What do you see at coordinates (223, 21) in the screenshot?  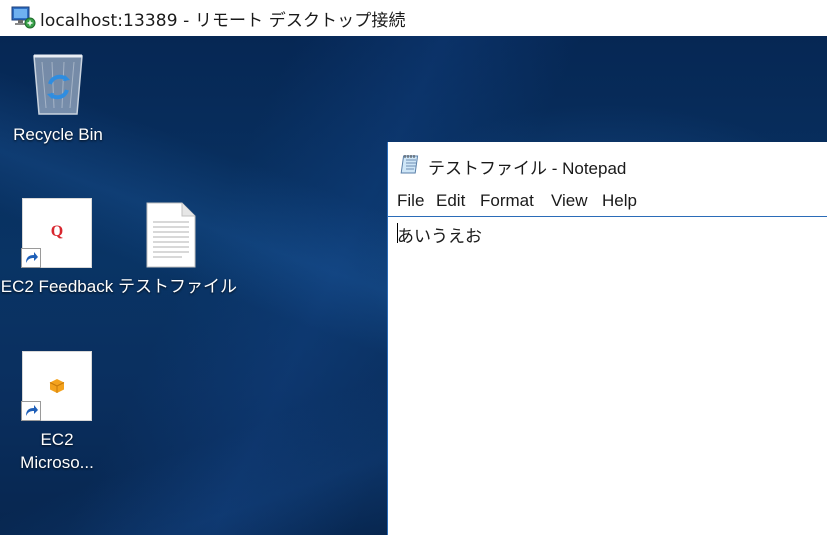 I see `rdp-window-title: localhost:13389 - リモート デスクトップ接続` at bounding box center [223, 21].